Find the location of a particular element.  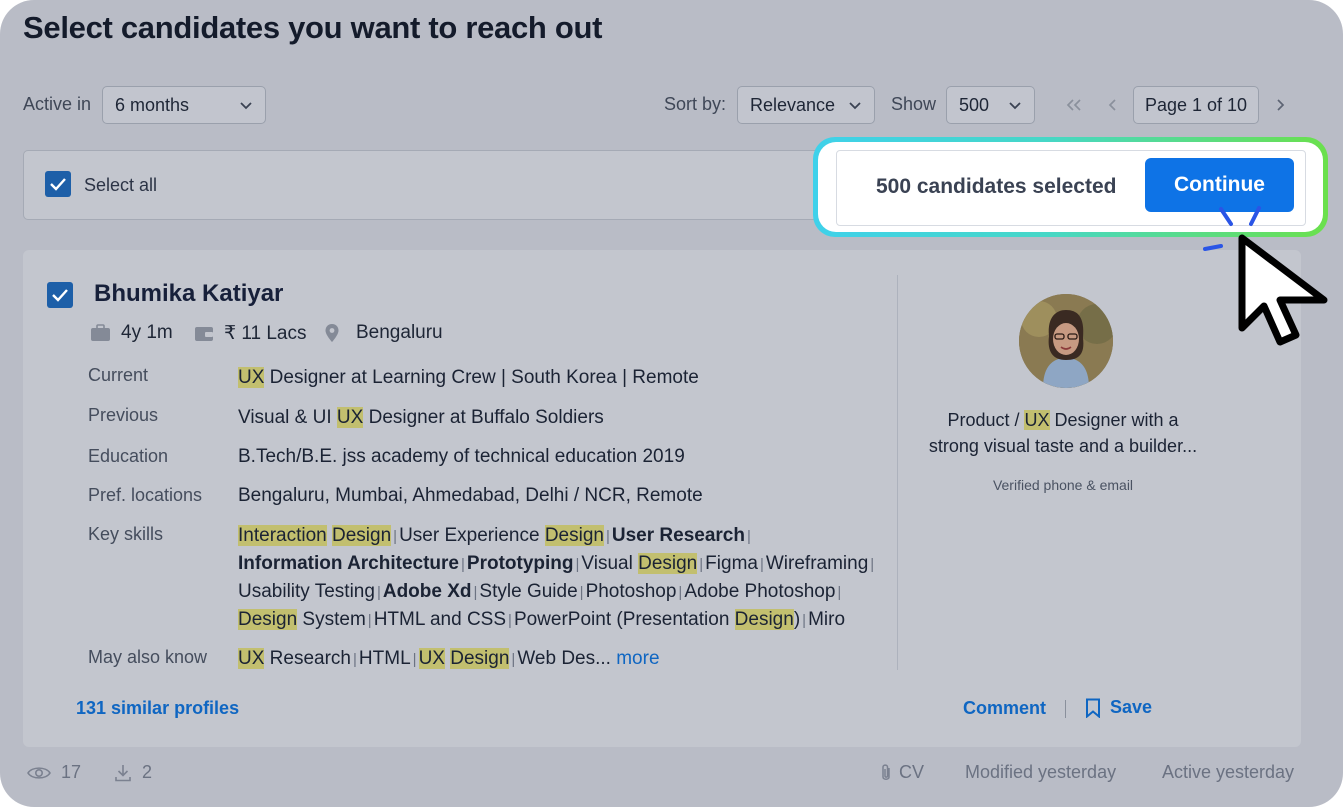

experience-value: 4y 1m is located at coordinates (147, 332).